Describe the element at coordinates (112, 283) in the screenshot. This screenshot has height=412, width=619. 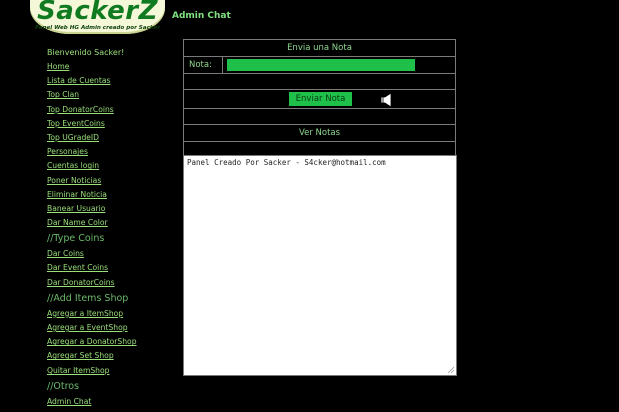
I see `sidebar-link-dar-donatorcoins: Dar DonatorCoins` at that location.